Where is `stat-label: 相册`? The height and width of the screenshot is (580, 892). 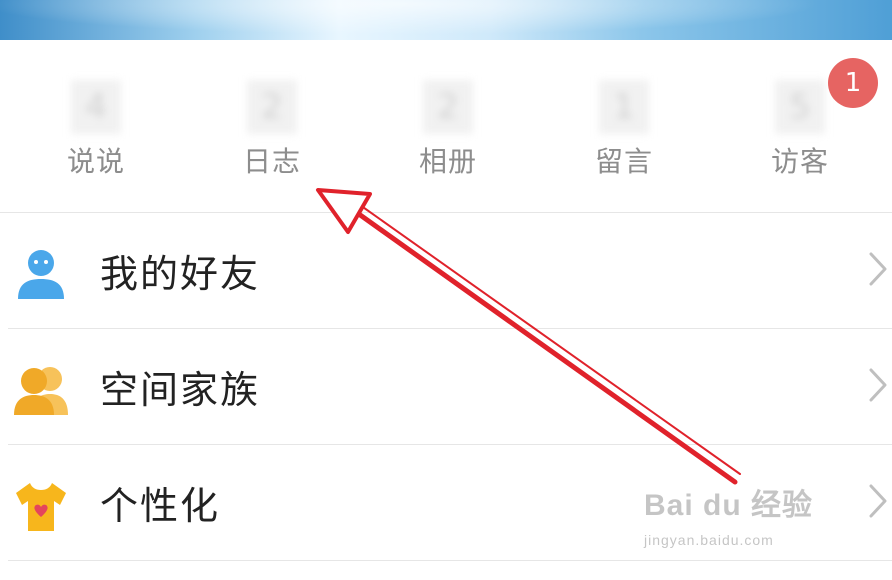
stat-label: 相册 is located at coordinates (447, 161).